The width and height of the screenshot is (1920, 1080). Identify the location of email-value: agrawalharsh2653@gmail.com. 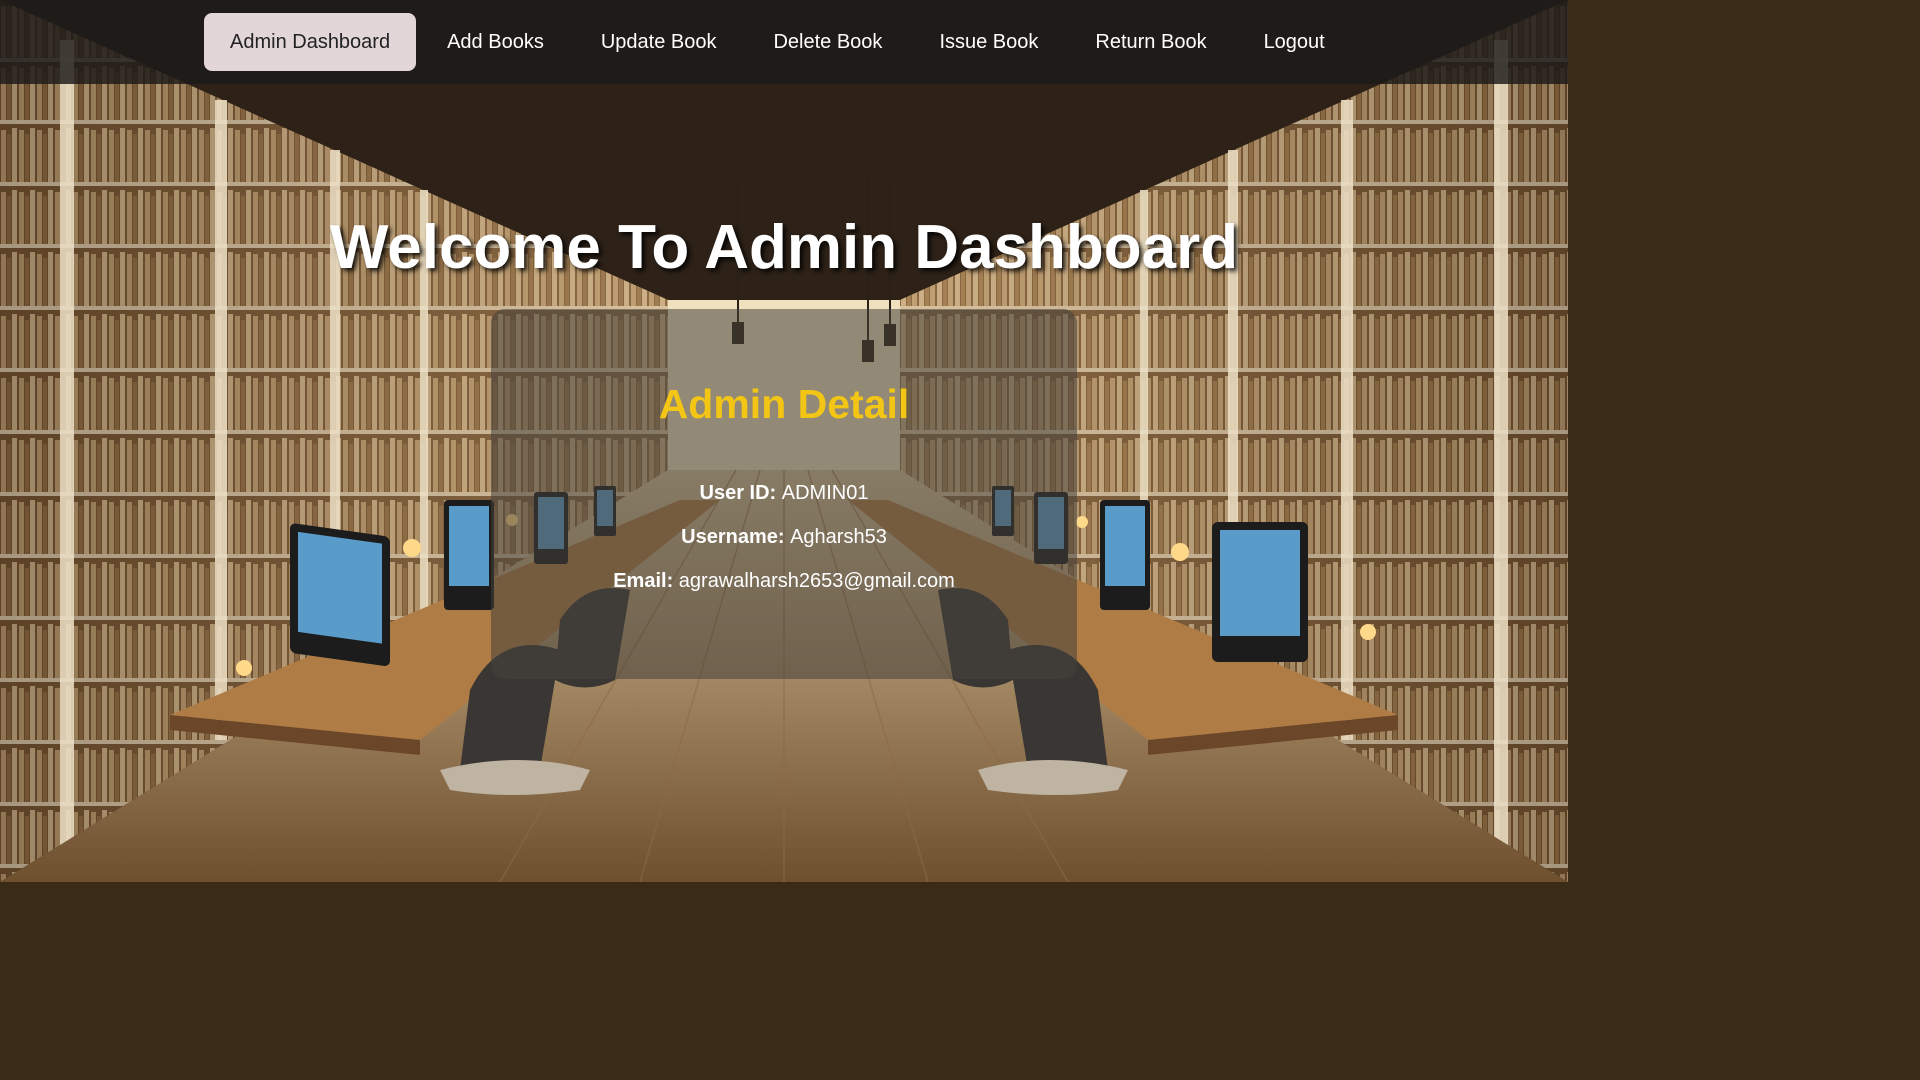
(816, 581).